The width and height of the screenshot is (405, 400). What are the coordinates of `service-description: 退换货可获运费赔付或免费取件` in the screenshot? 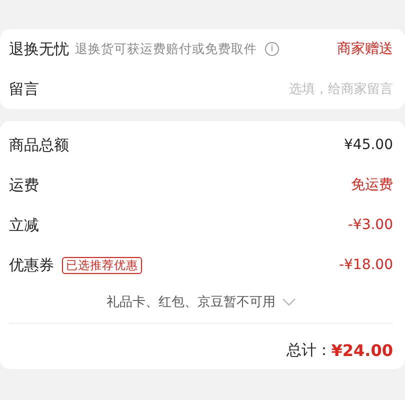 It's located at (166, 49).